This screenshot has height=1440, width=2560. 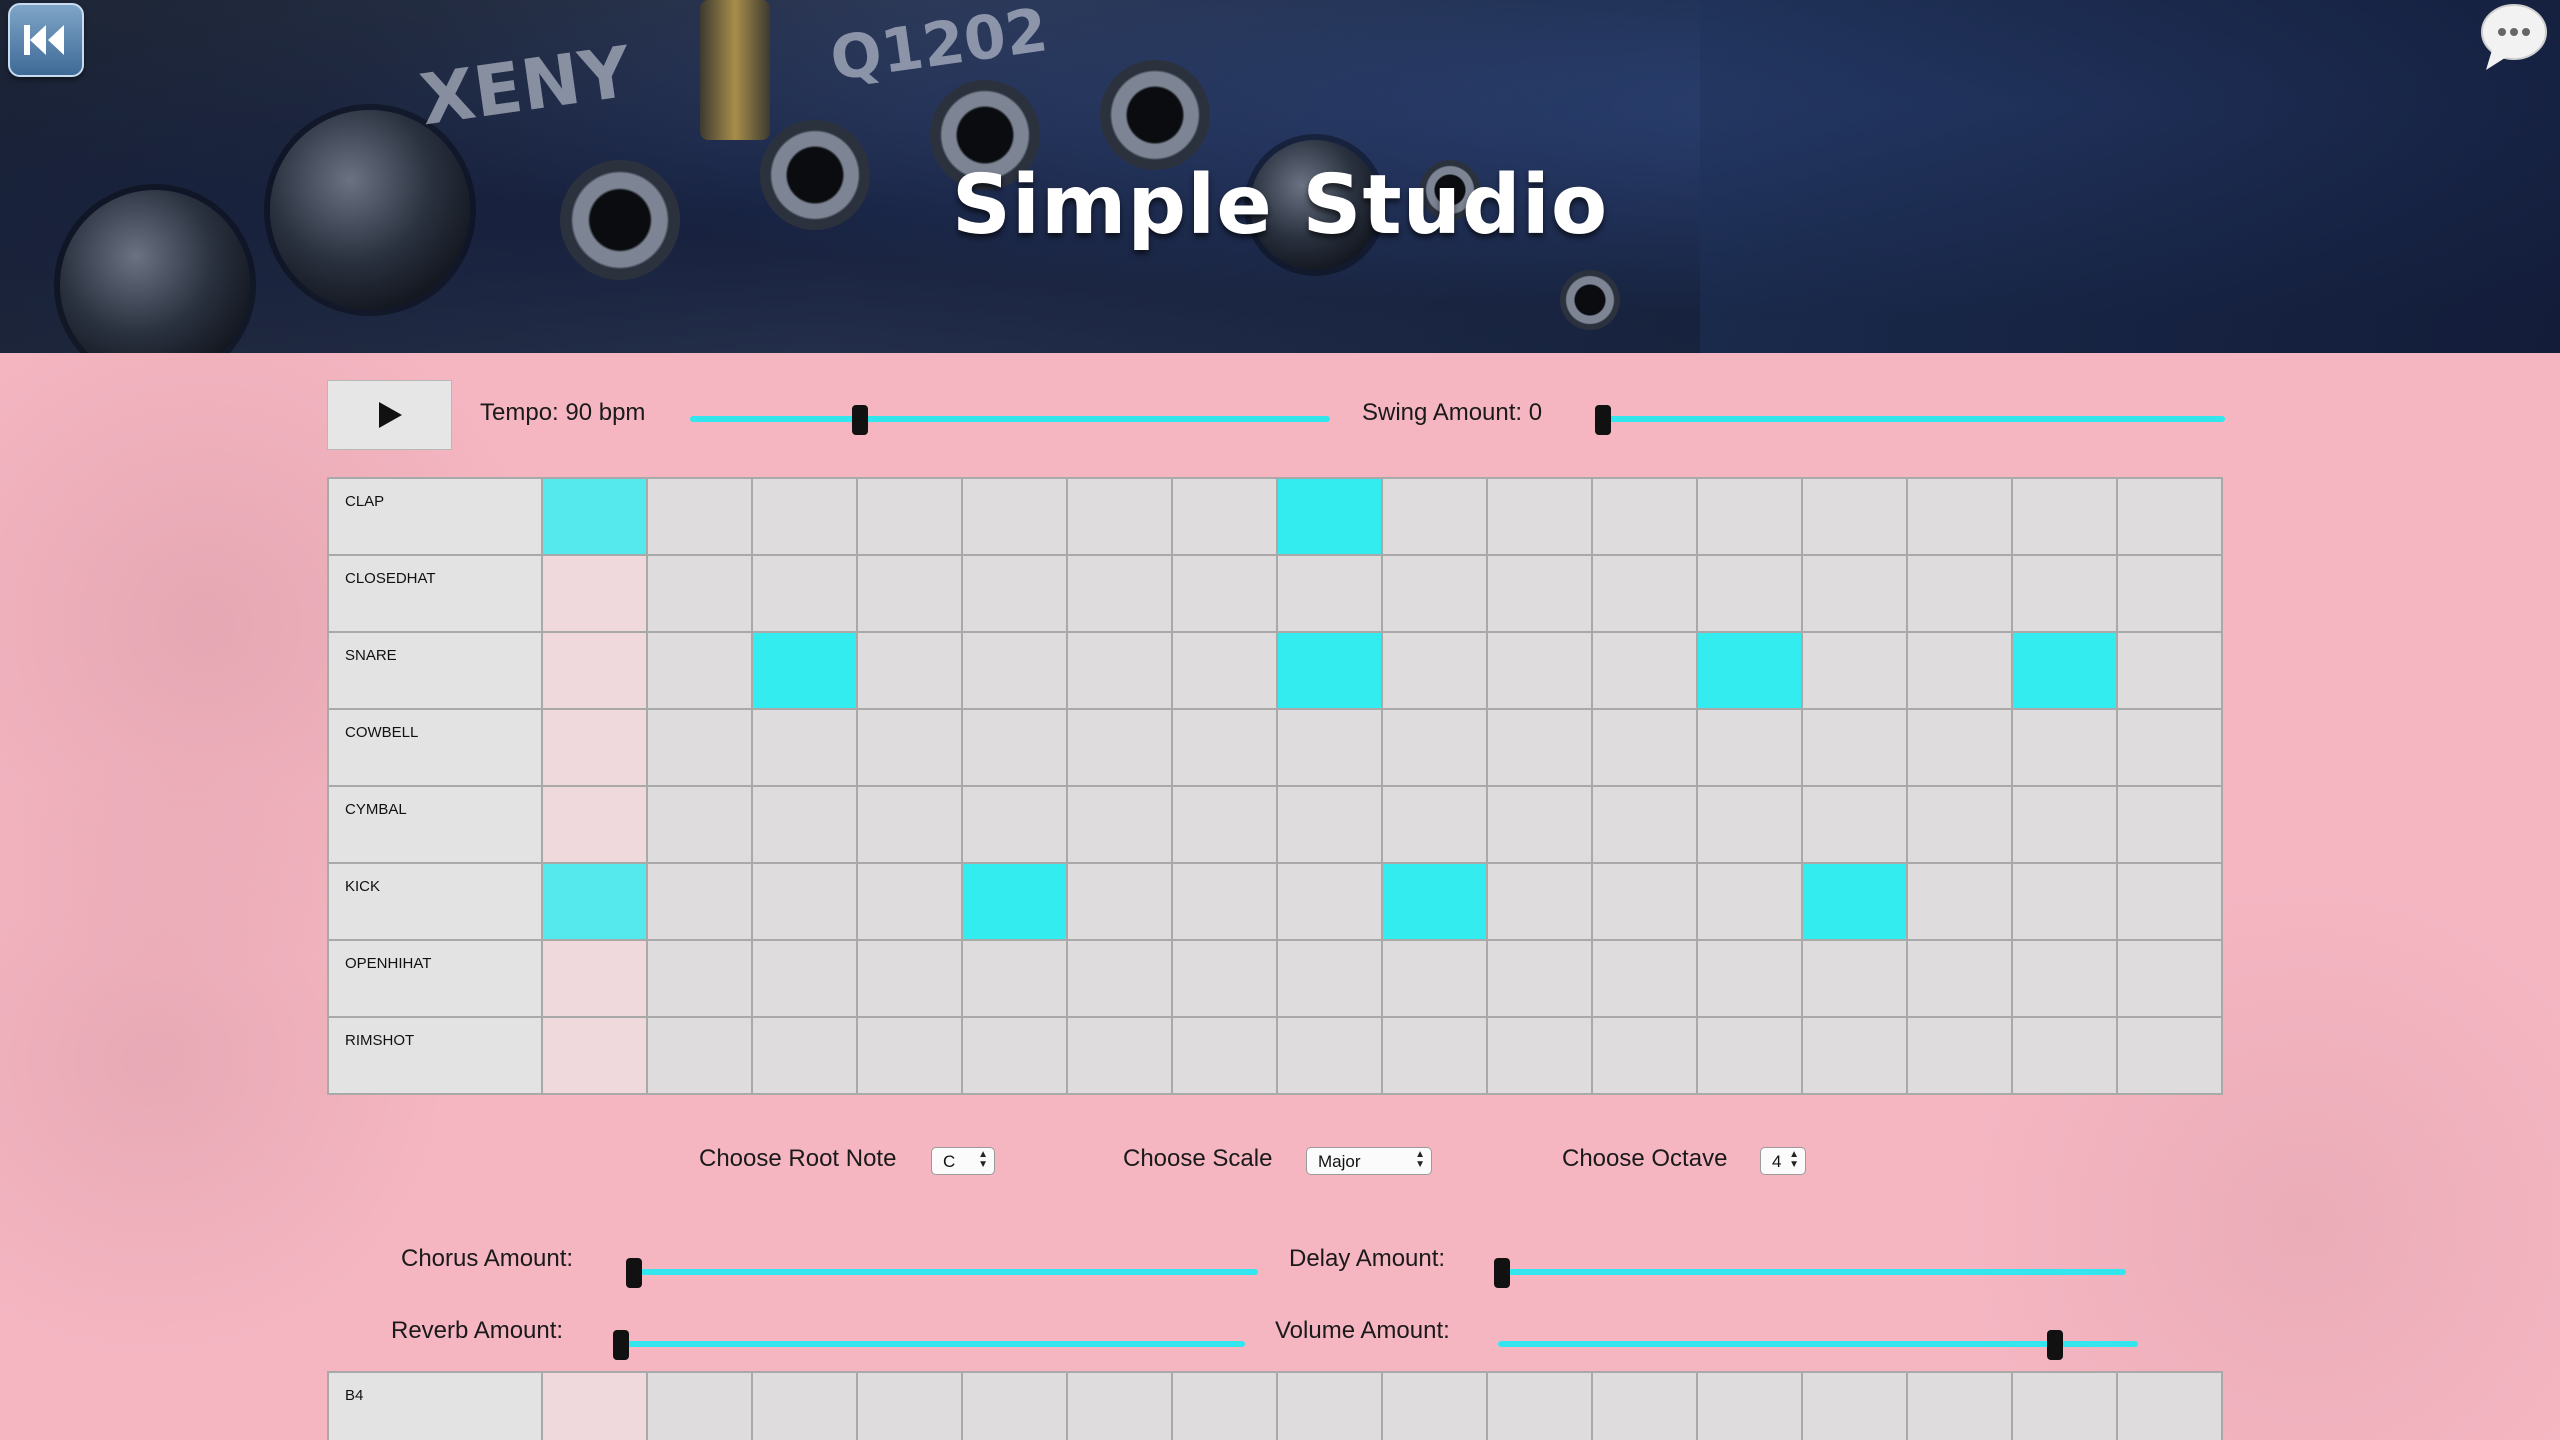 I want to click on tempo-slider, so click(x=1010, y=420).